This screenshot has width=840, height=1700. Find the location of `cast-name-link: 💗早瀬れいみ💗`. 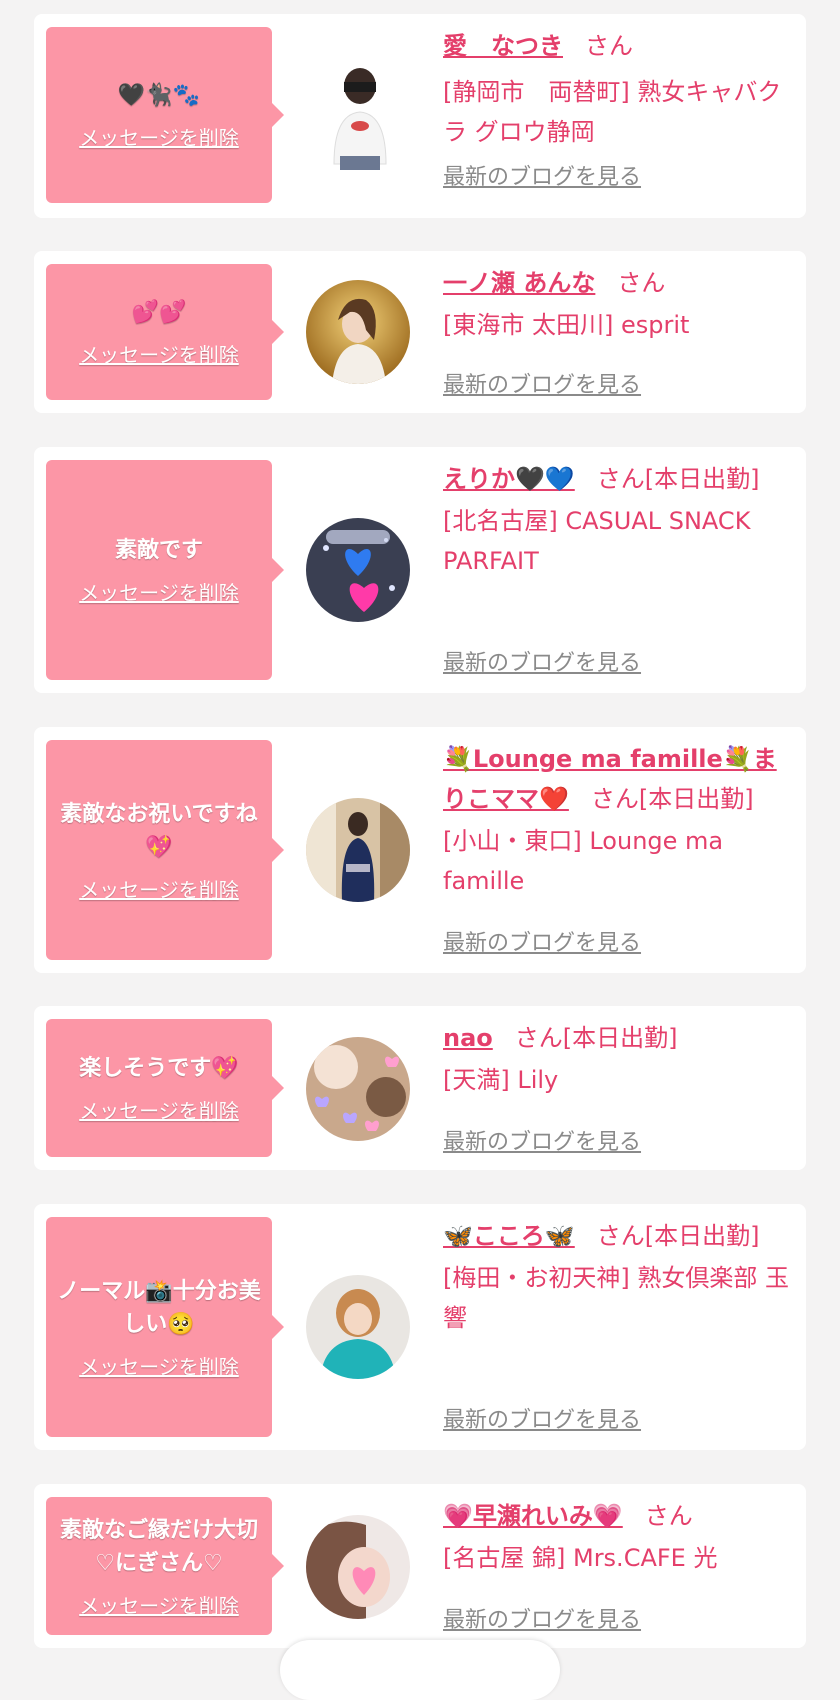

cast-name-link: 💗早瀬れいみ💗 is located at coordinates (533, 1516).